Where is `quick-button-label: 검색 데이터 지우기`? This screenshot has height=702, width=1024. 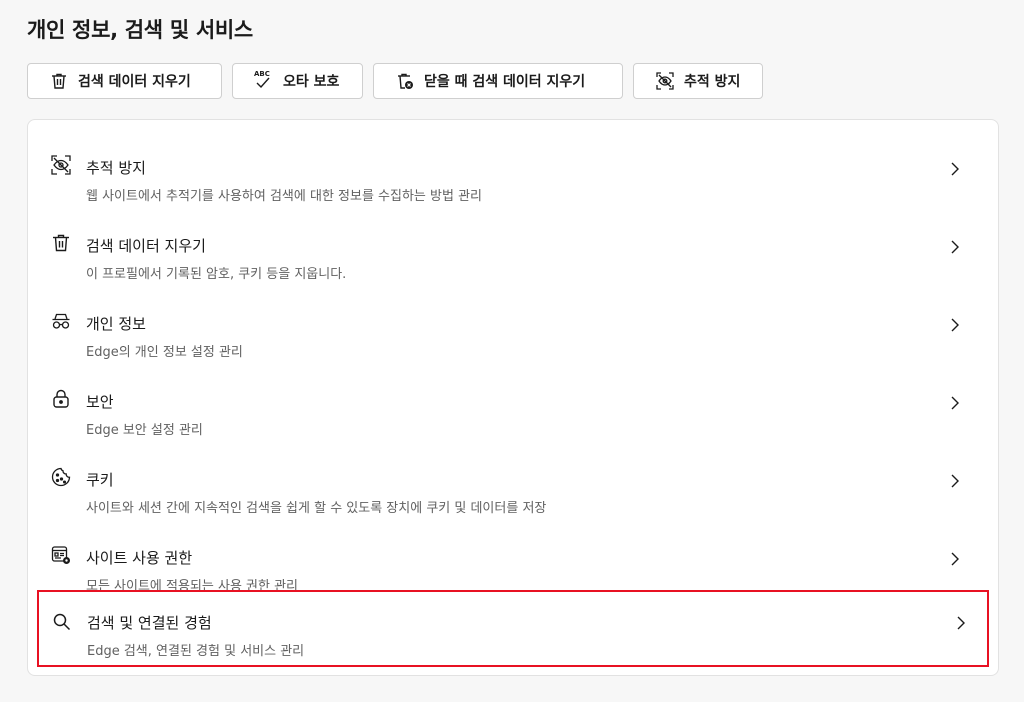
quick-button-label: 검색 데이터 지우기 is located at coordinates (134, 82).